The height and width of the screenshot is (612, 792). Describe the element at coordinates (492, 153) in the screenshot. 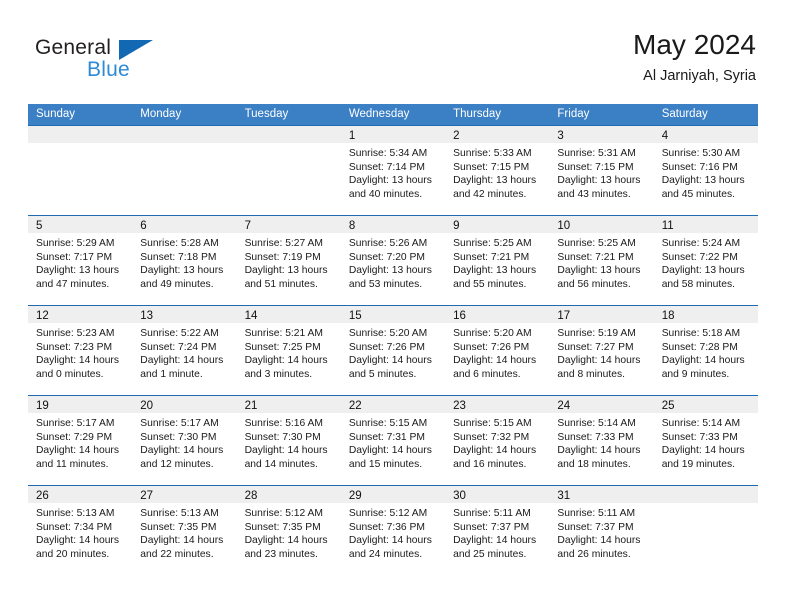

I see `sunrise-text: Sunrise: 5:33 AM` at that location.